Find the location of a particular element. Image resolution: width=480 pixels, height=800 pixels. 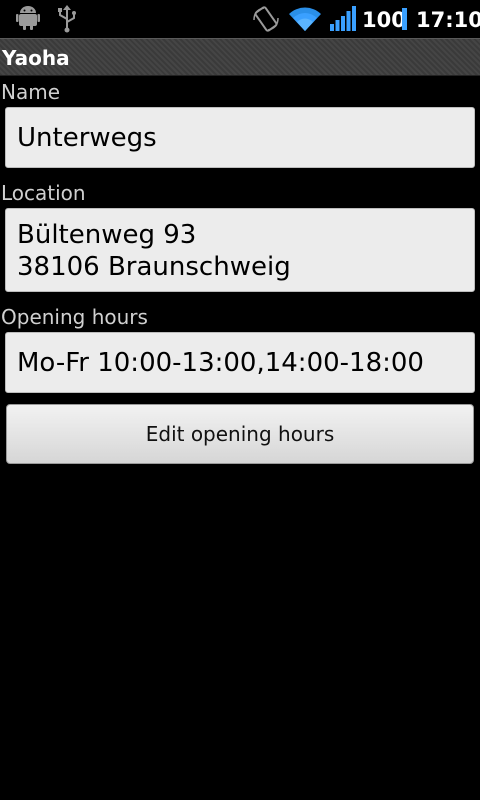

opening-hours-label: Opening hours is located at coordinates (74, 317).